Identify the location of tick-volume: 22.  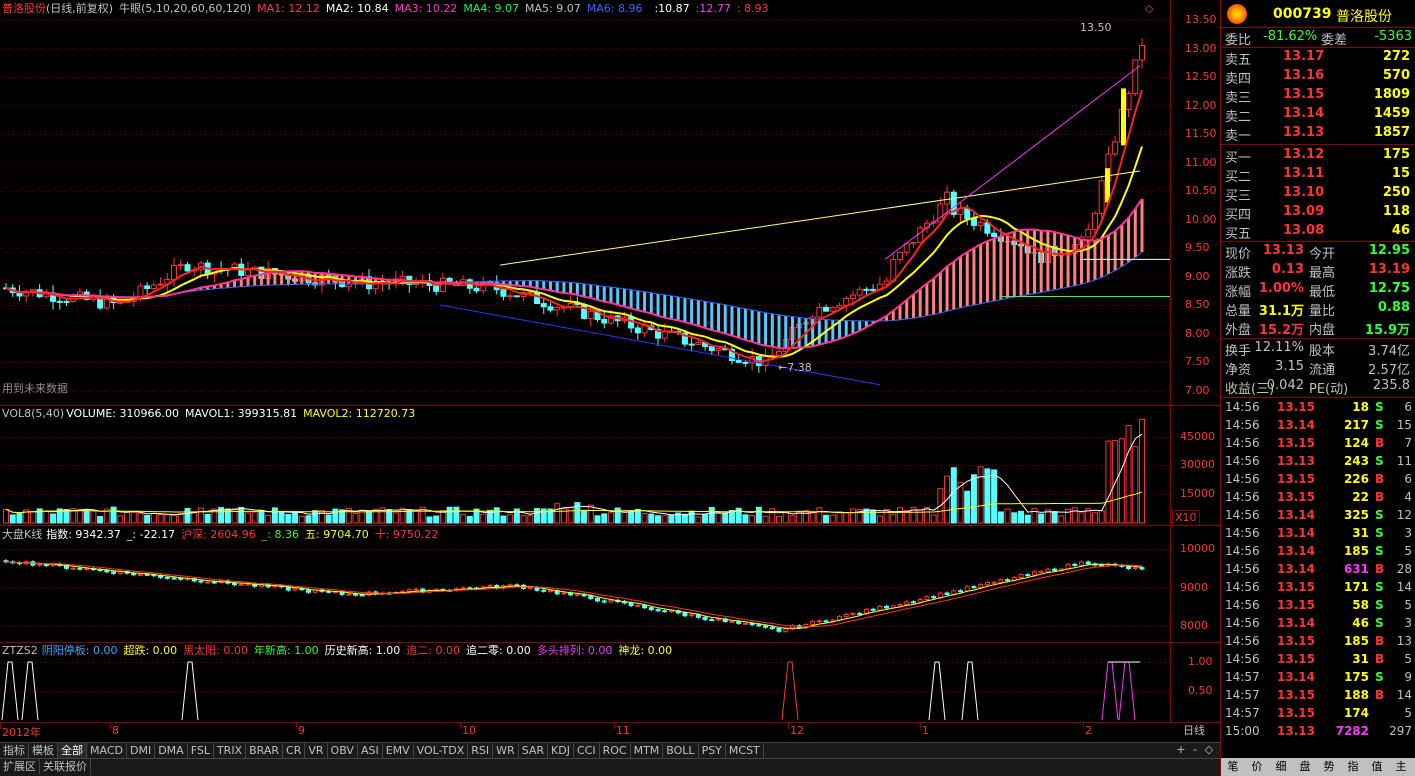
(1360, 497).